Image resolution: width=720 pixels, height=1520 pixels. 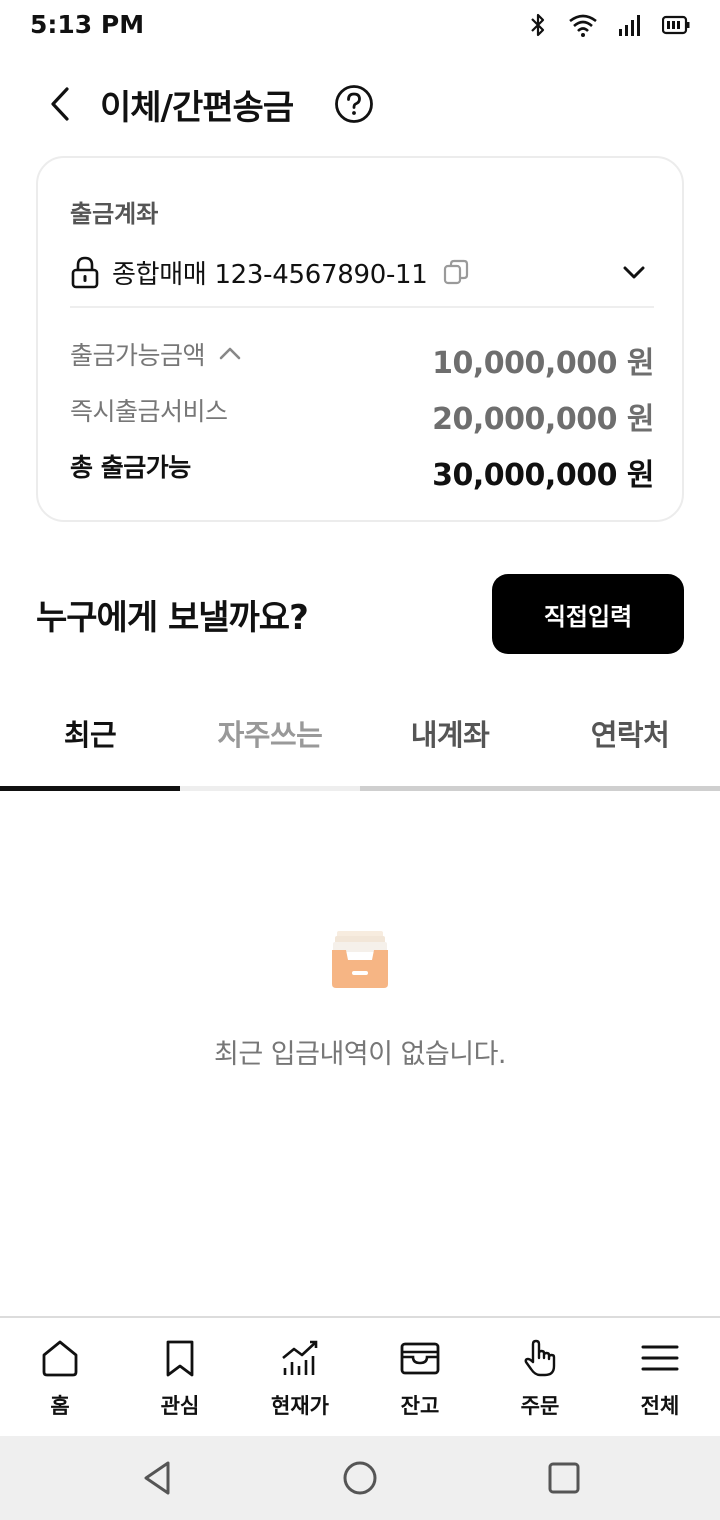 I want to click on status-time: 5:13 PM, so click(x=87, y=24).